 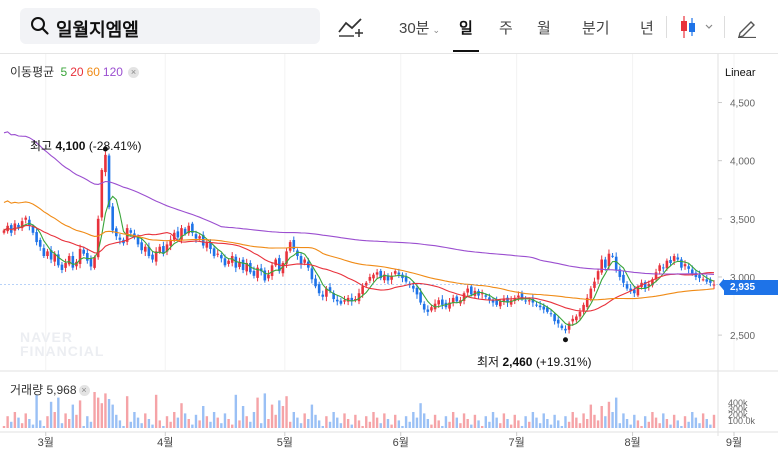 I want to click on x-tick-label: 5월, so click(x=285, y=442).